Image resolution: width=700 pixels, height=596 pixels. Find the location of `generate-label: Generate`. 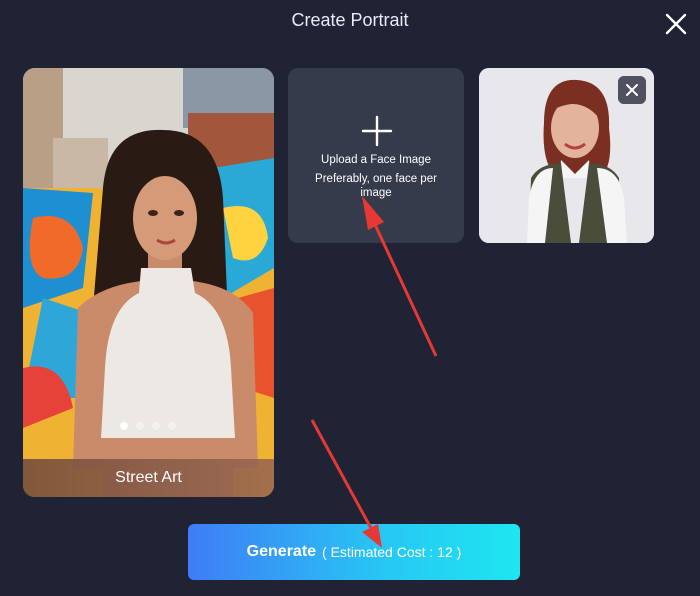

generate-label: Generate is located at coordinates (281, 551).